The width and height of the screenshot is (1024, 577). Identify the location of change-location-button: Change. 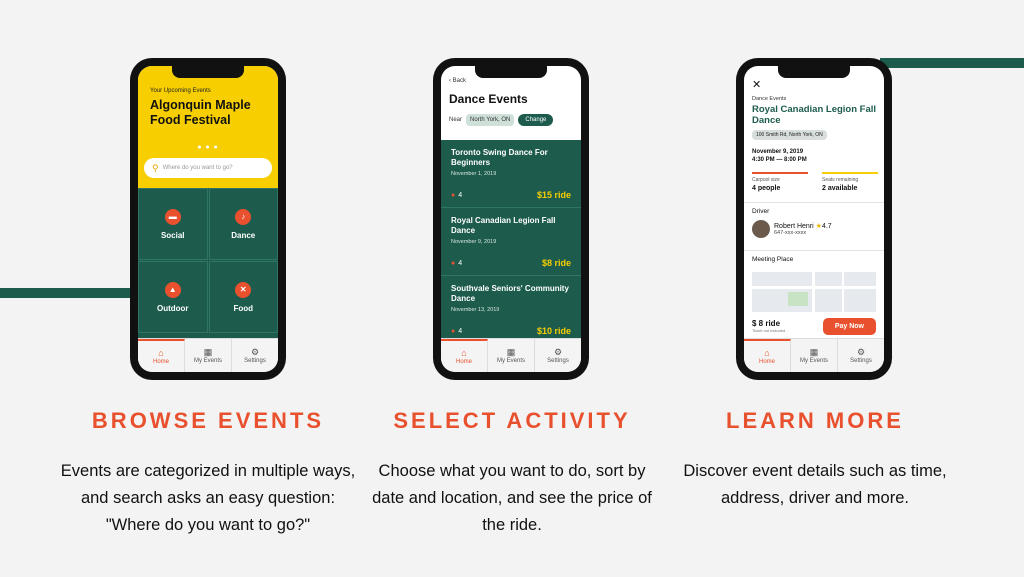
(536, 120).